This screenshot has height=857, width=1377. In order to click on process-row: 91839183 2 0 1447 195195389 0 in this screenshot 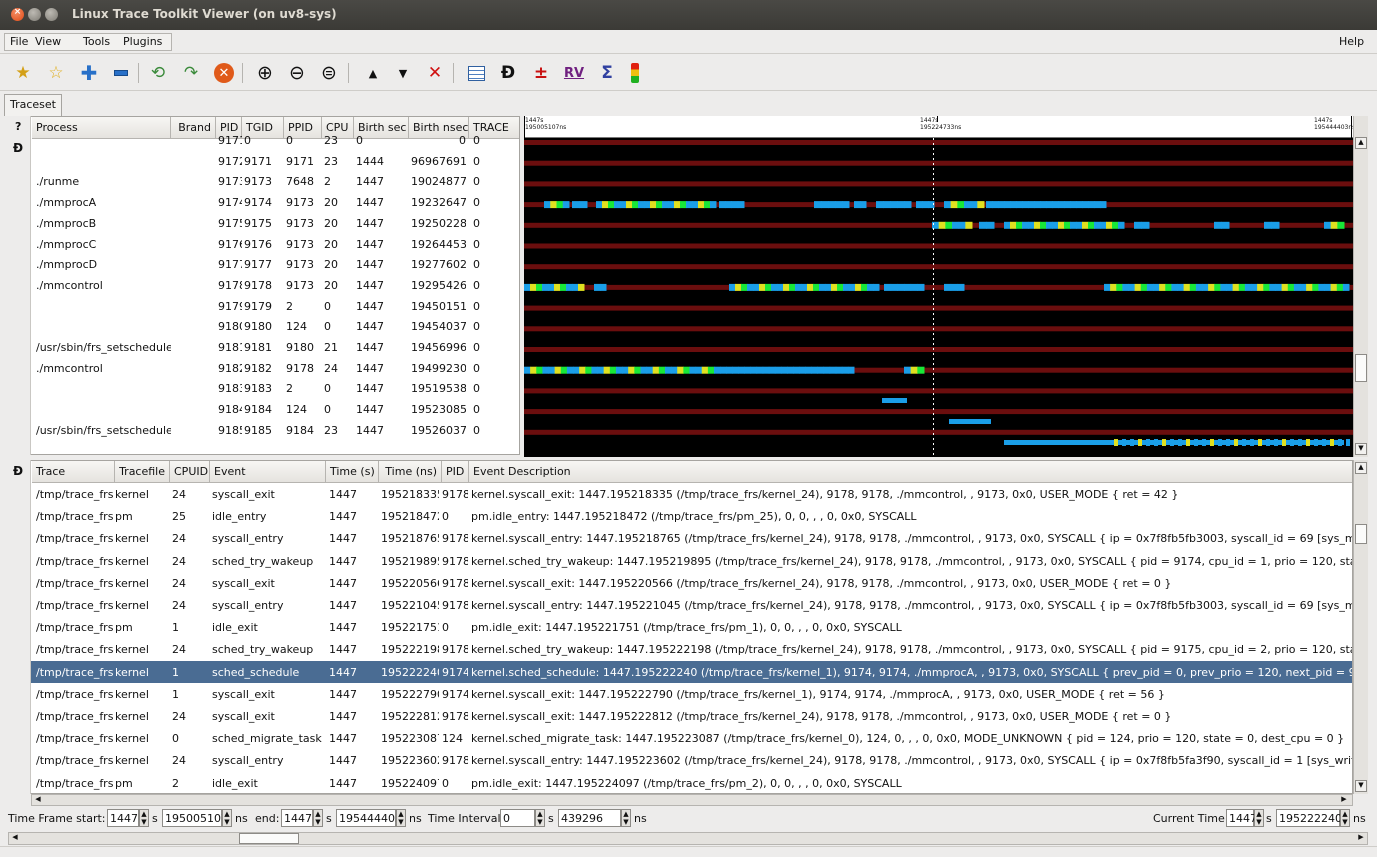, I will do `click(264, 388)`.